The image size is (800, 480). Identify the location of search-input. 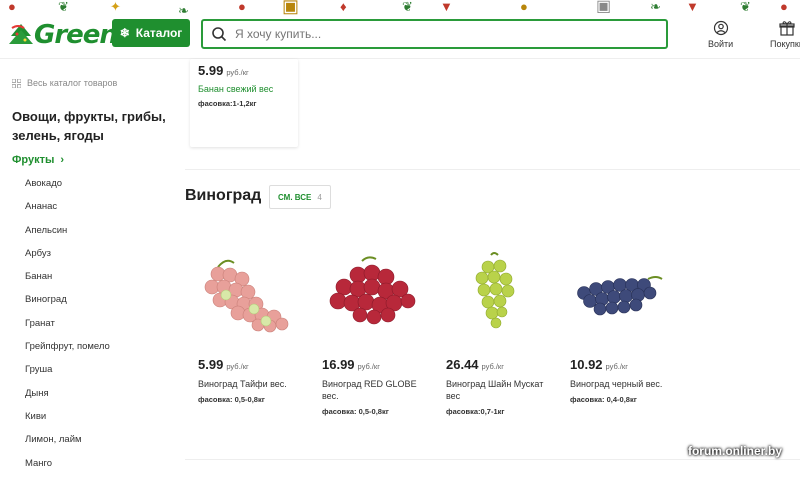
(435, 34).